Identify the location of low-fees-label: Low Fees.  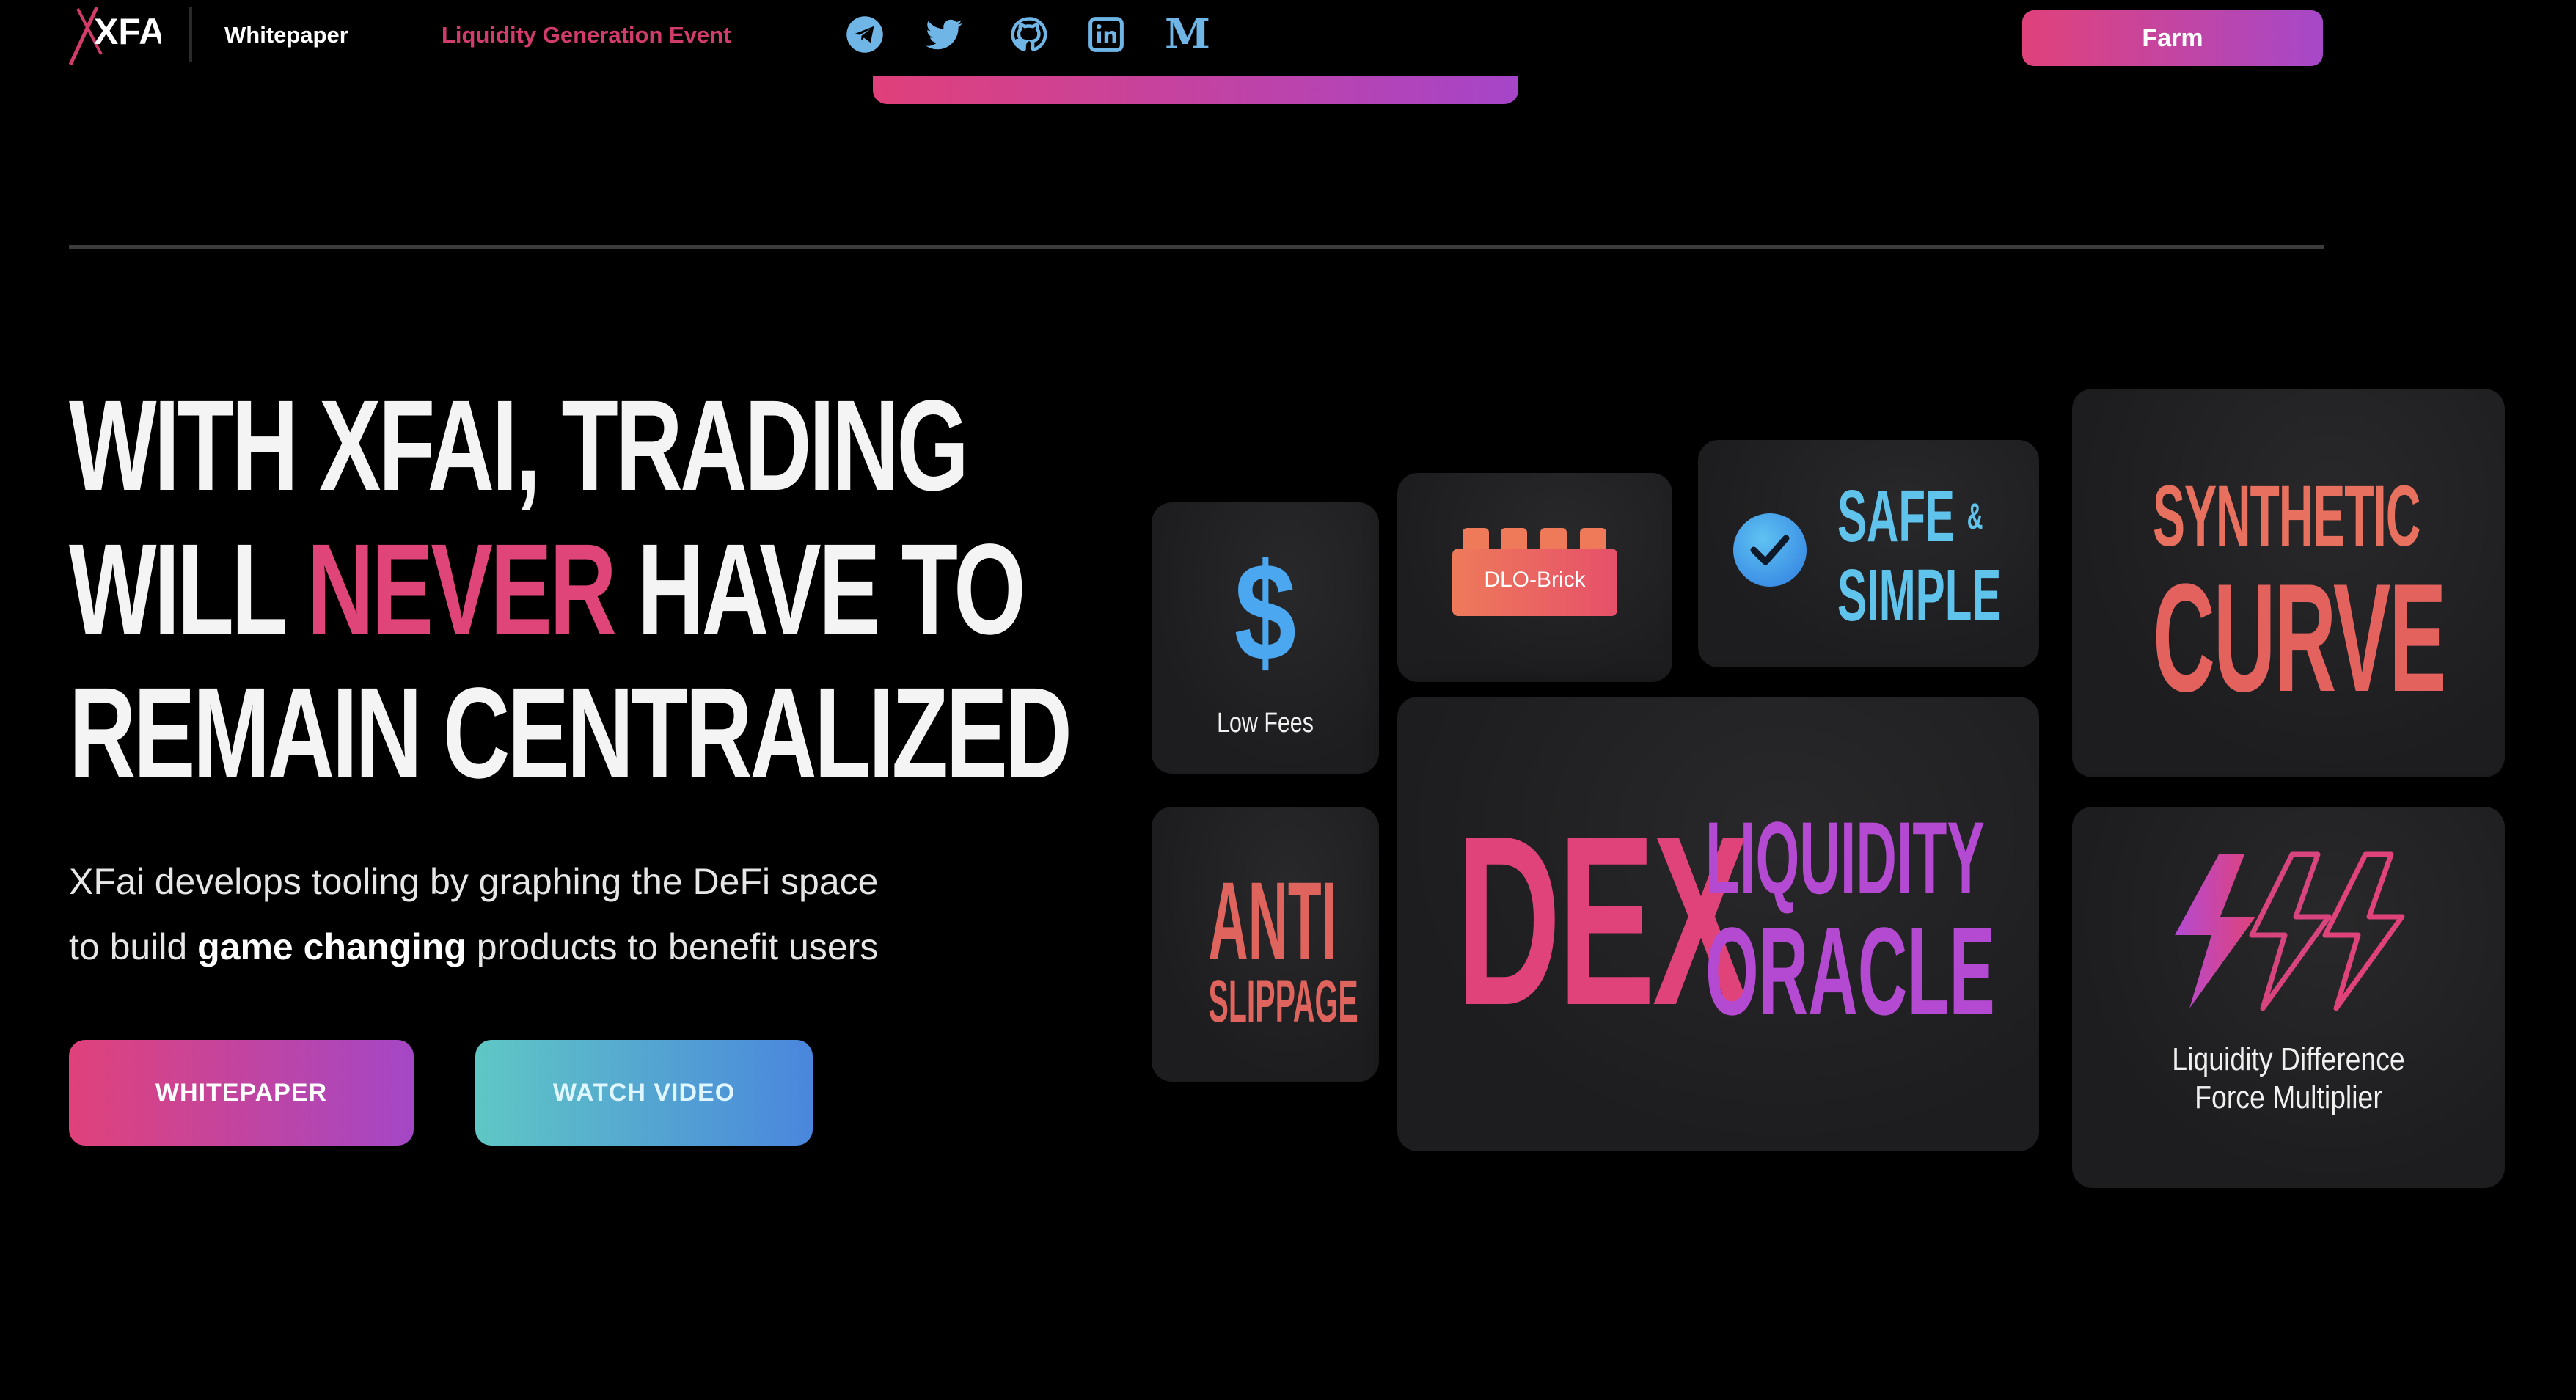
(1265, 724).